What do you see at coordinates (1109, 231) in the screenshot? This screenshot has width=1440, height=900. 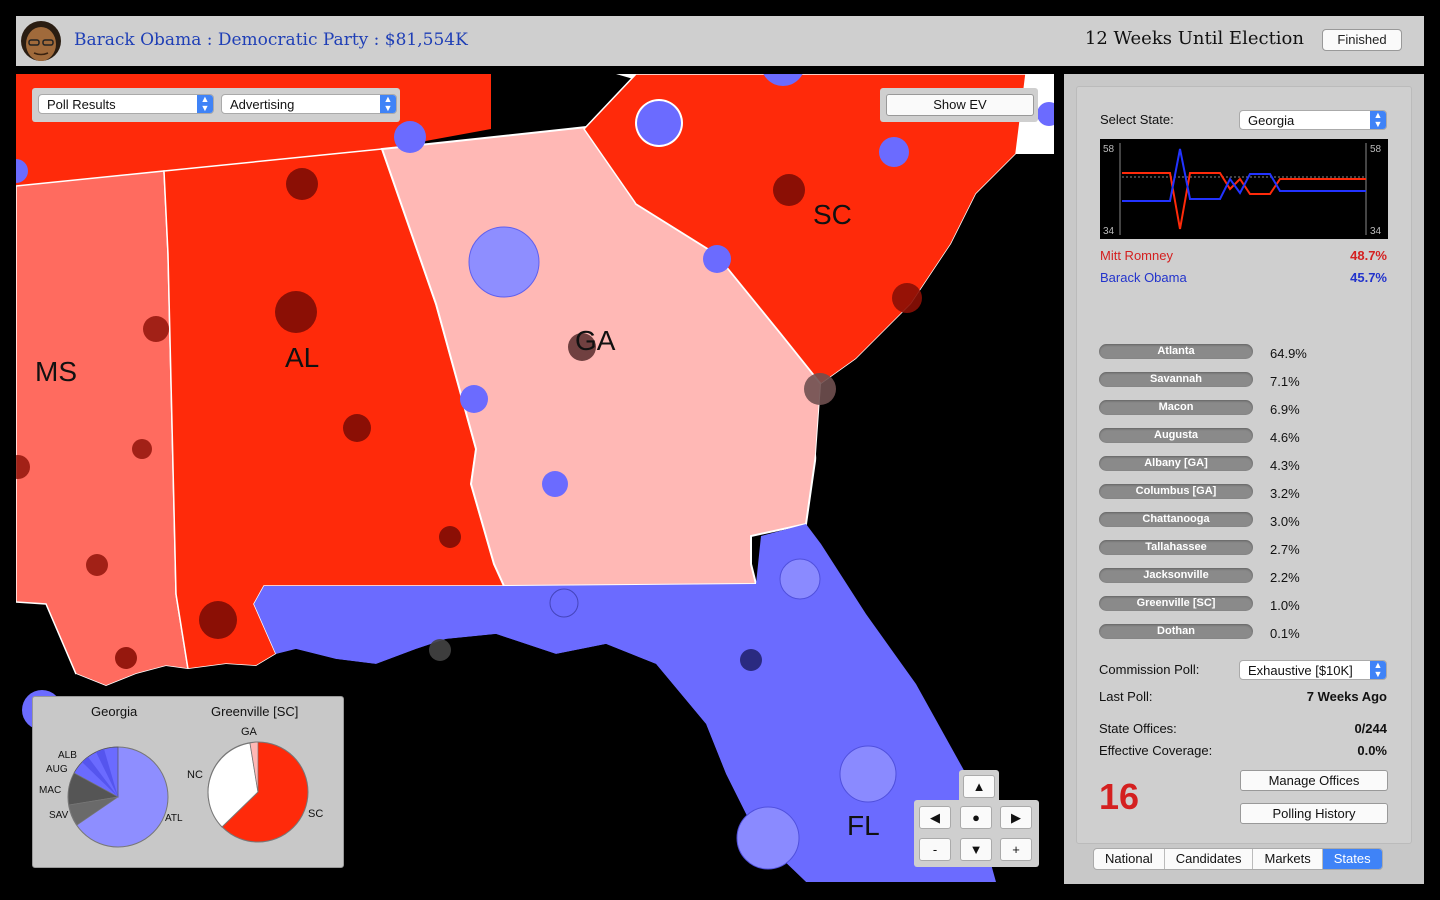 I see `graph-bottom-left: 34` at bounding box center [1109, 231].